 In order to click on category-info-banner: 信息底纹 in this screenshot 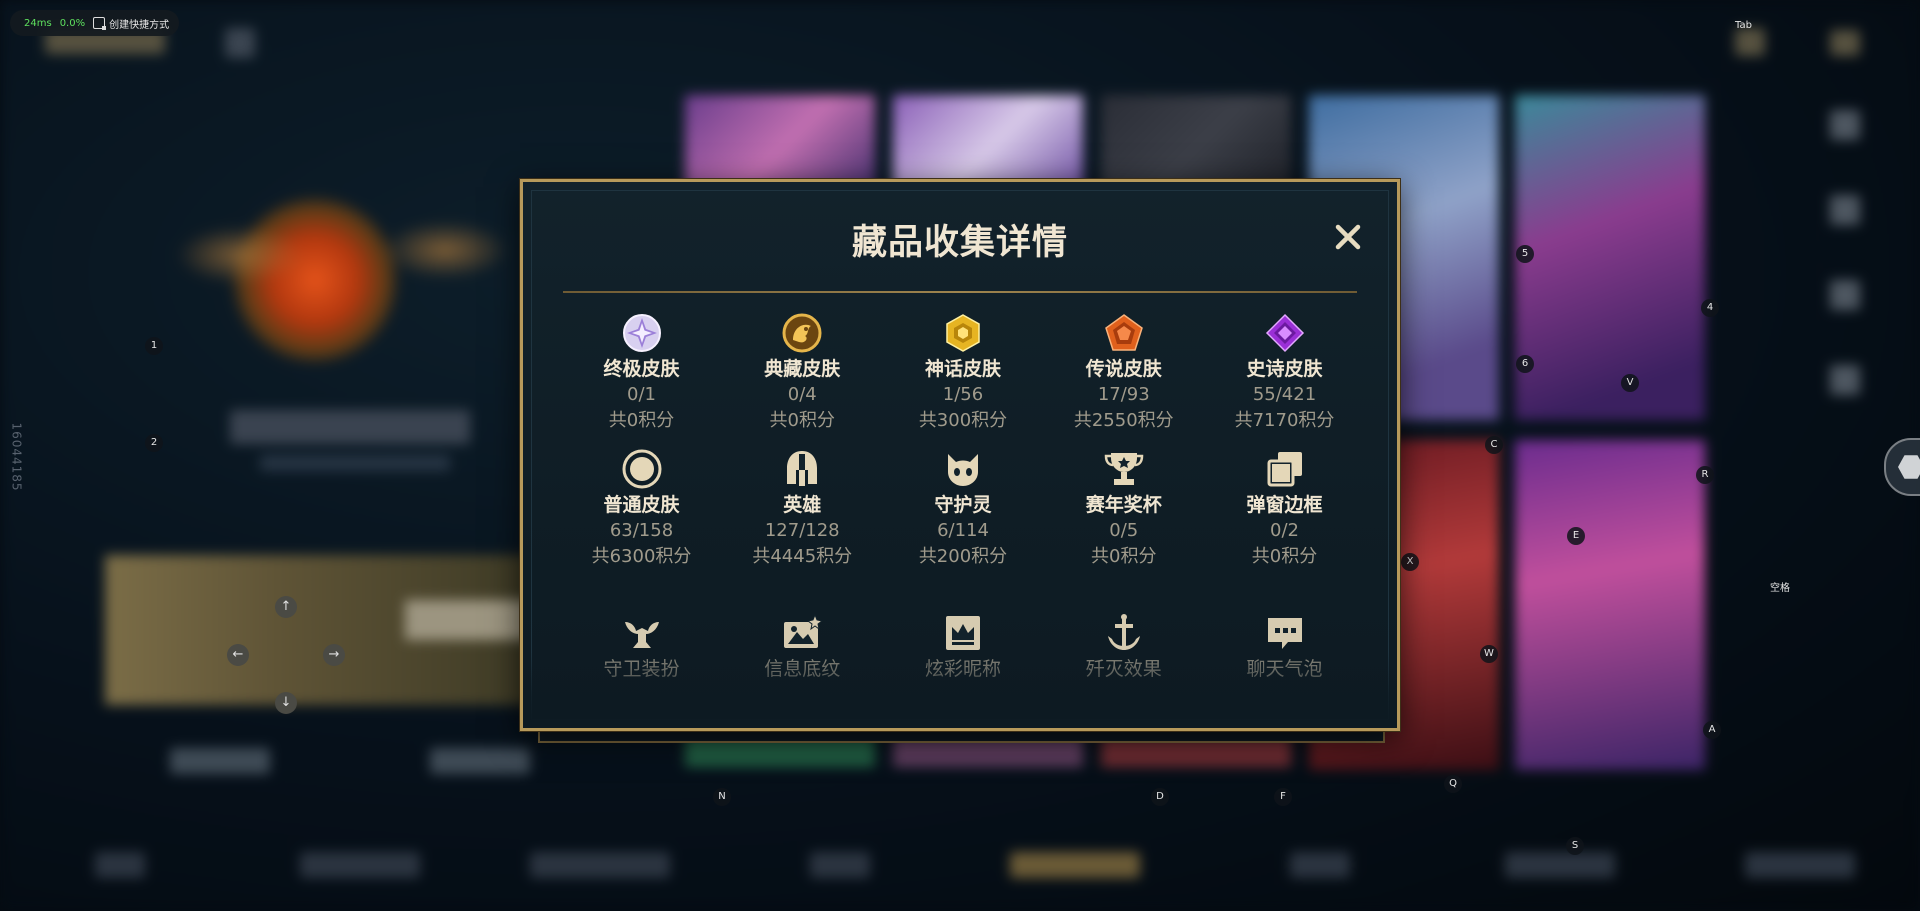, I will do `click(802, 646)`.